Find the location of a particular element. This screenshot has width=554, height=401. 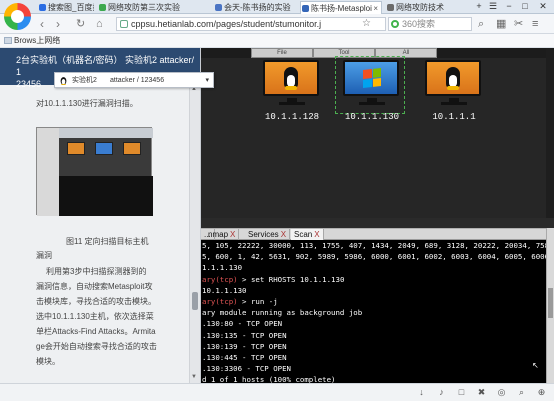

left-scrollbar: ▲ ▼ is located at coordinates (194, 234).